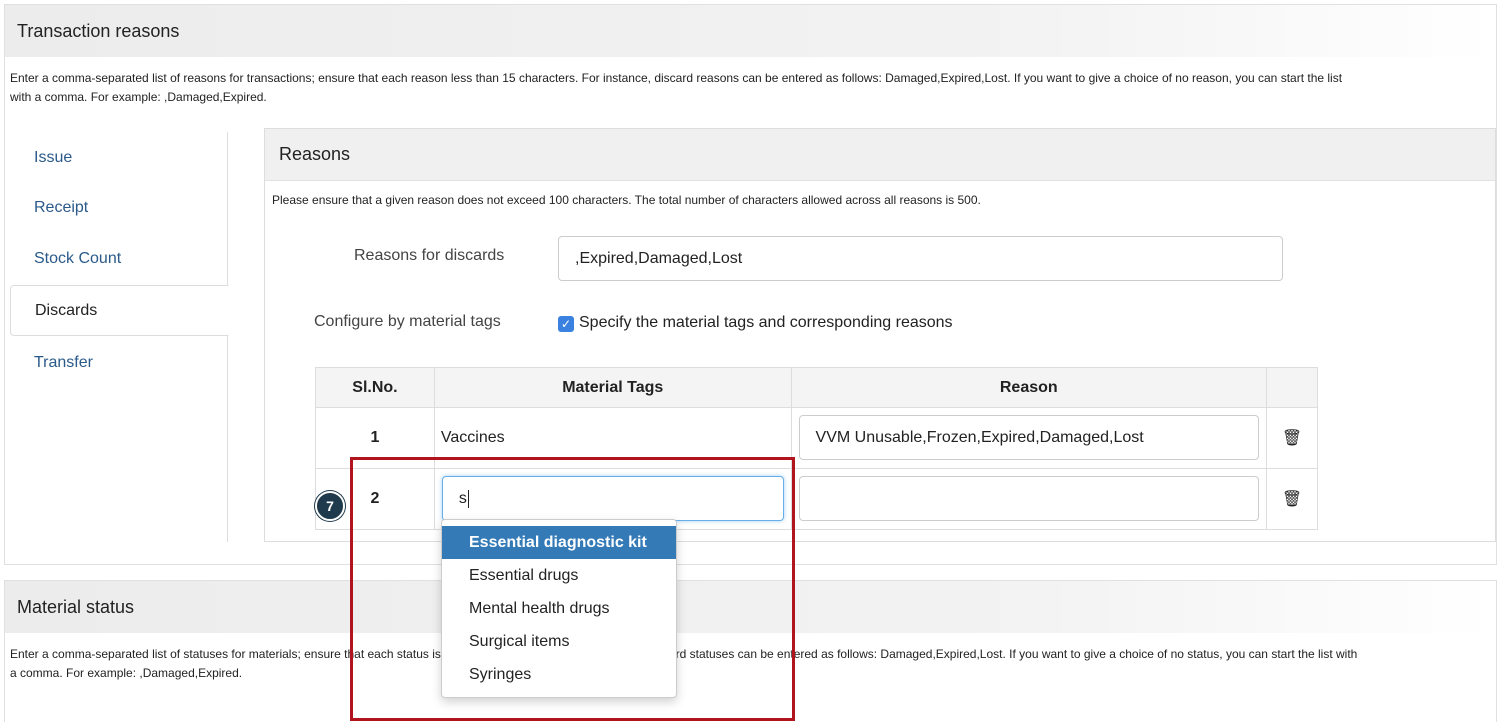  Describe the element at coordinates (375, 438) in the screenshot. I see `row-number: 1` at that location.